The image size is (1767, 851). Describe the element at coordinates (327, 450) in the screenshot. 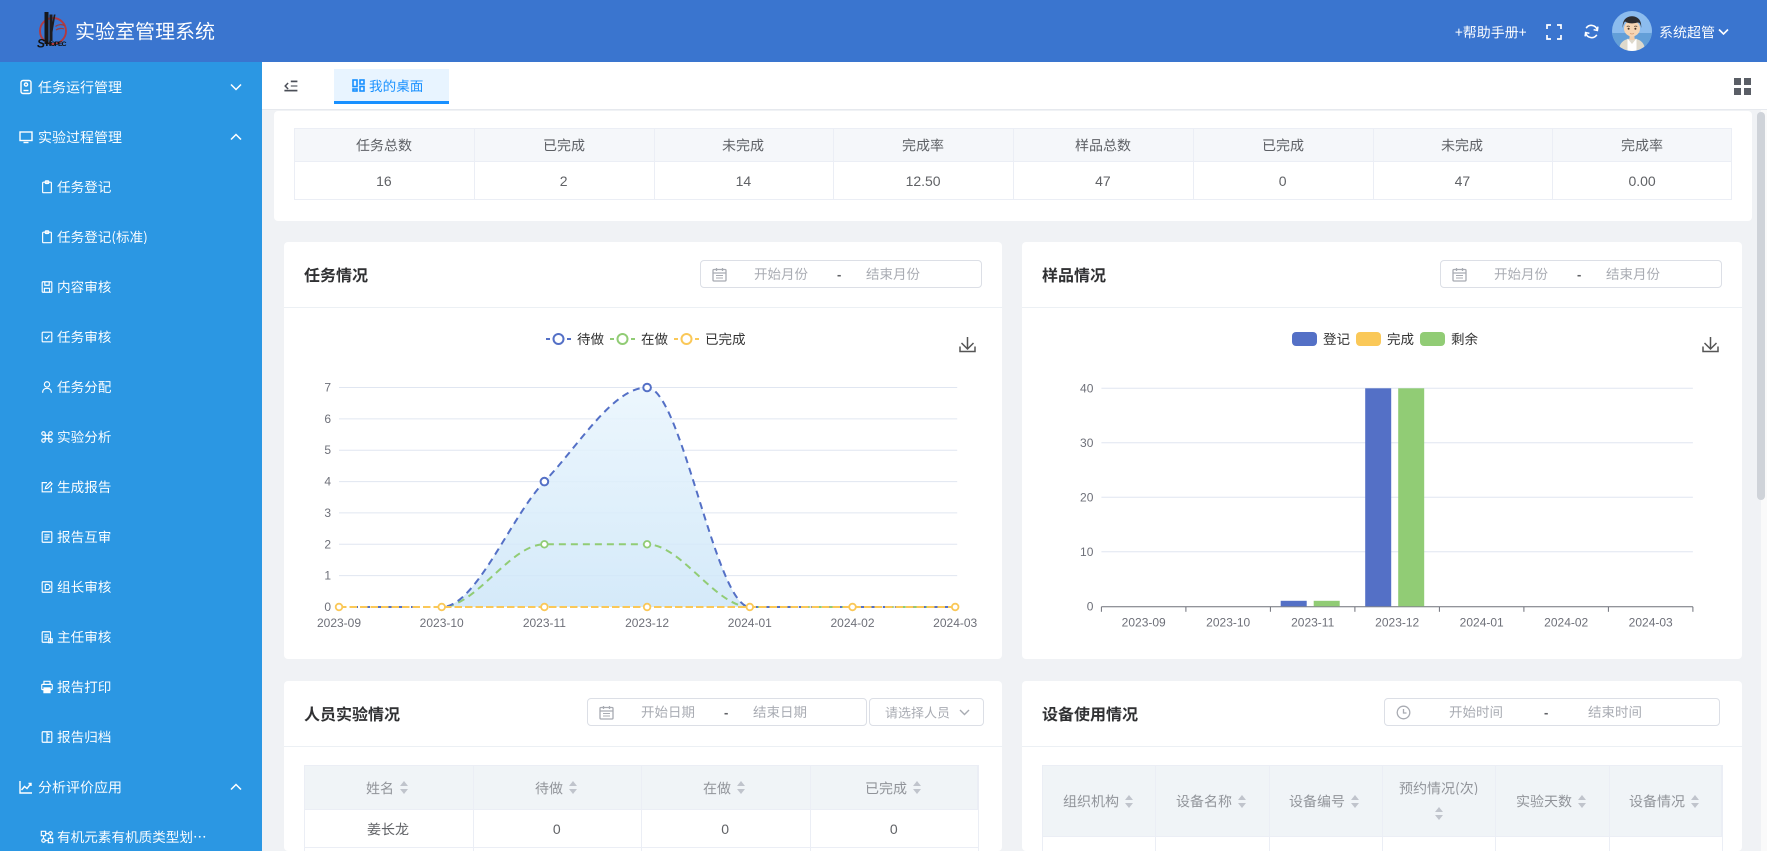

I see `svg-text: 5` at that location.